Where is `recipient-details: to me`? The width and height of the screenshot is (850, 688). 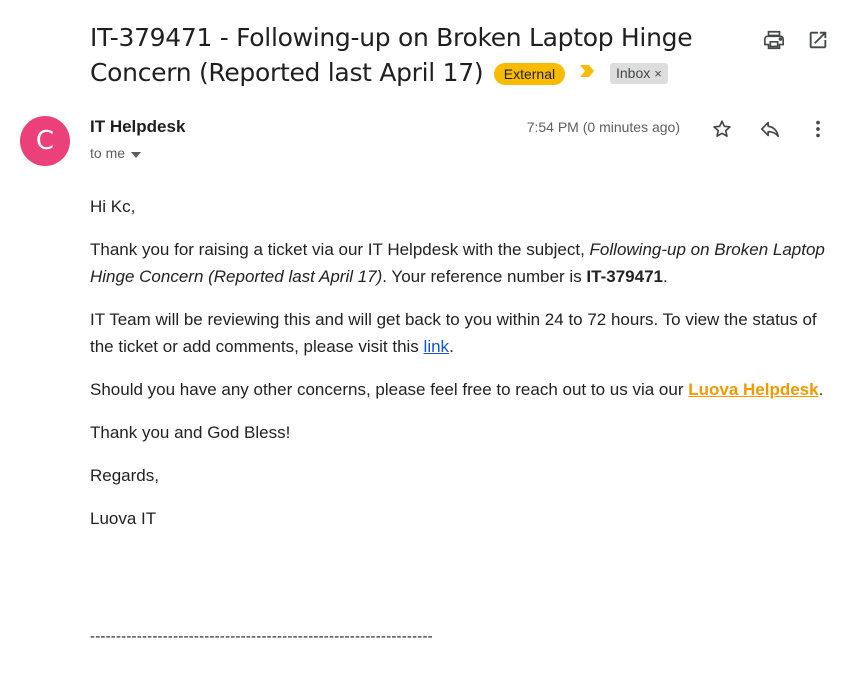 recipient-details: to me is located at coordinates (116, 153).